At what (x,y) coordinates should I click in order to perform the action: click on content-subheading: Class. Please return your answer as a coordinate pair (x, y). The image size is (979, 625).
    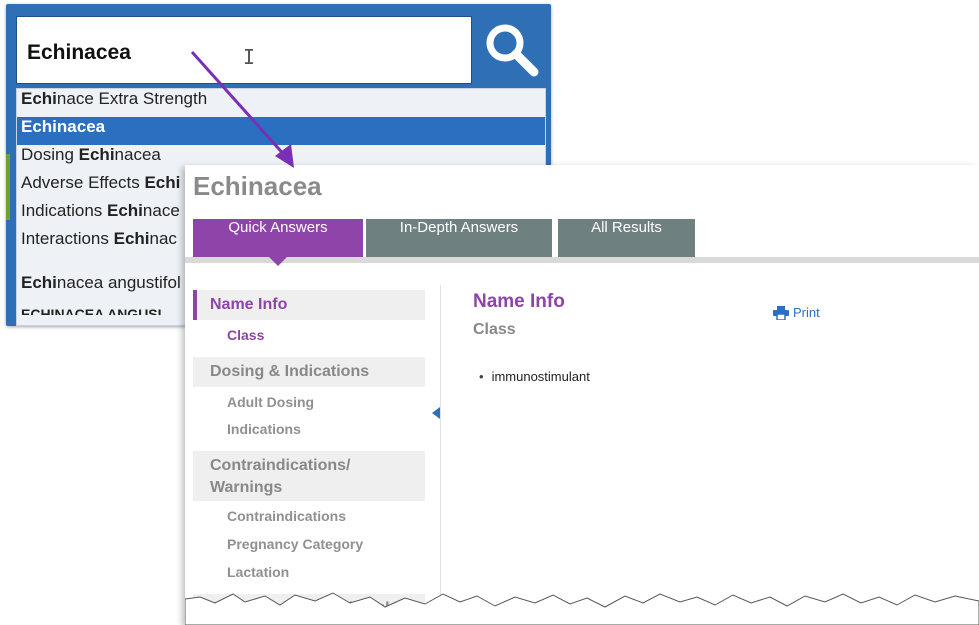
    Looking at the image, I should click on (494, 329).